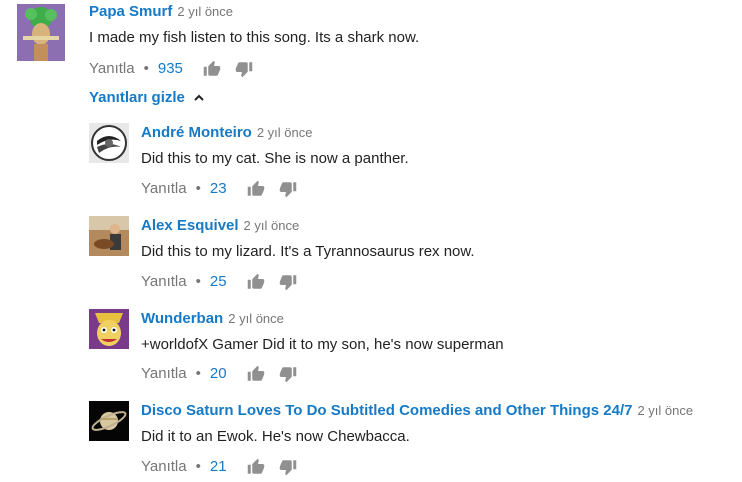 This screenshot has width=742, height=482. I want to click on like-count: 21, so click(218, 466).